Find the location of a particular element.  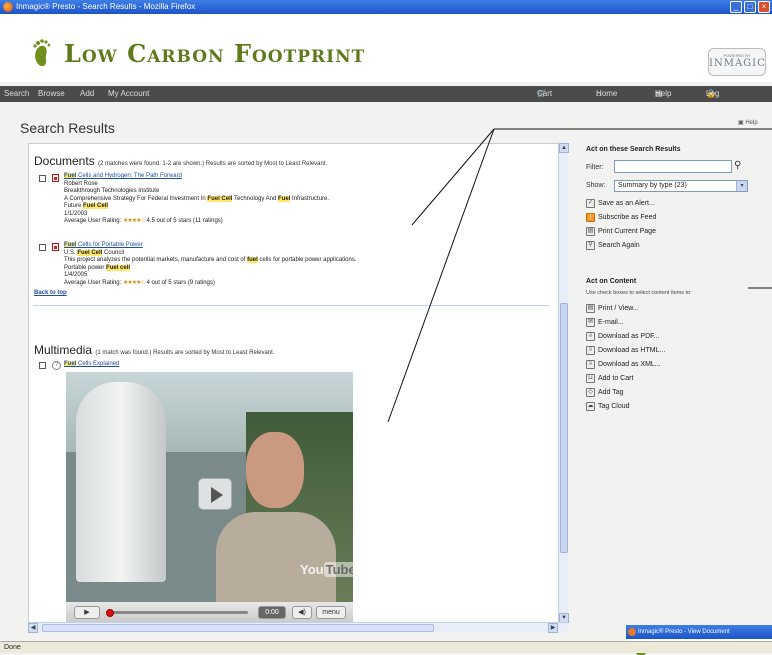

vertical-scroll-thumb is located at coordinates (564, 428).